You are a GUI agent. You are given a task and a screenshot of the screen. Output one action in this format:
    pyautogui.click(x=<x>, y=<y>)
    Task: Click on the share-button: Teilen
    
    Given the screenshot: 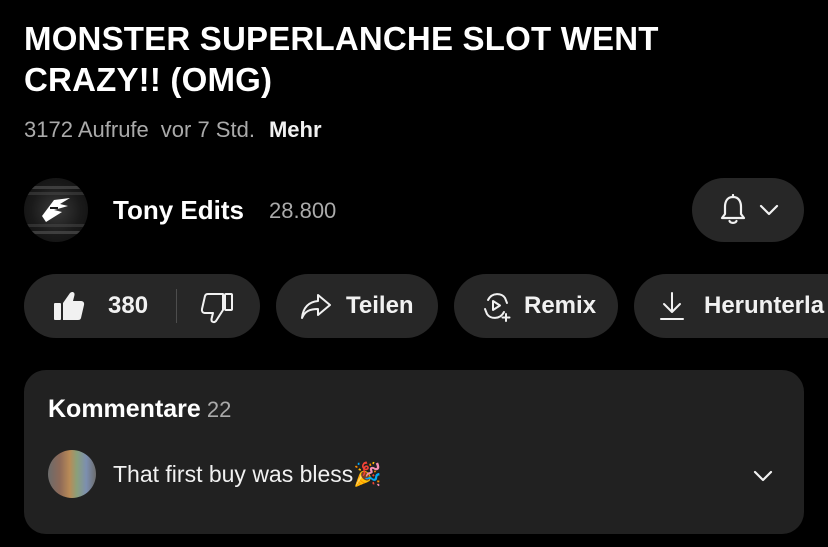 What is the action you would take?
    pyautogui.click(x=357, y=306)
    